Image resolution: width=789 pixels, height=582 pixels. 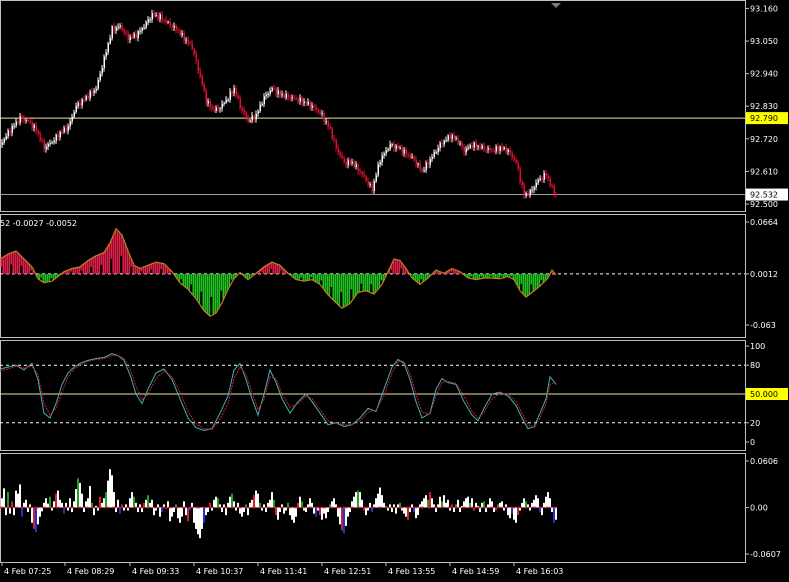 I want to click on time-tick-label: 4 Feb 13:55, so click(x=411, y=571).